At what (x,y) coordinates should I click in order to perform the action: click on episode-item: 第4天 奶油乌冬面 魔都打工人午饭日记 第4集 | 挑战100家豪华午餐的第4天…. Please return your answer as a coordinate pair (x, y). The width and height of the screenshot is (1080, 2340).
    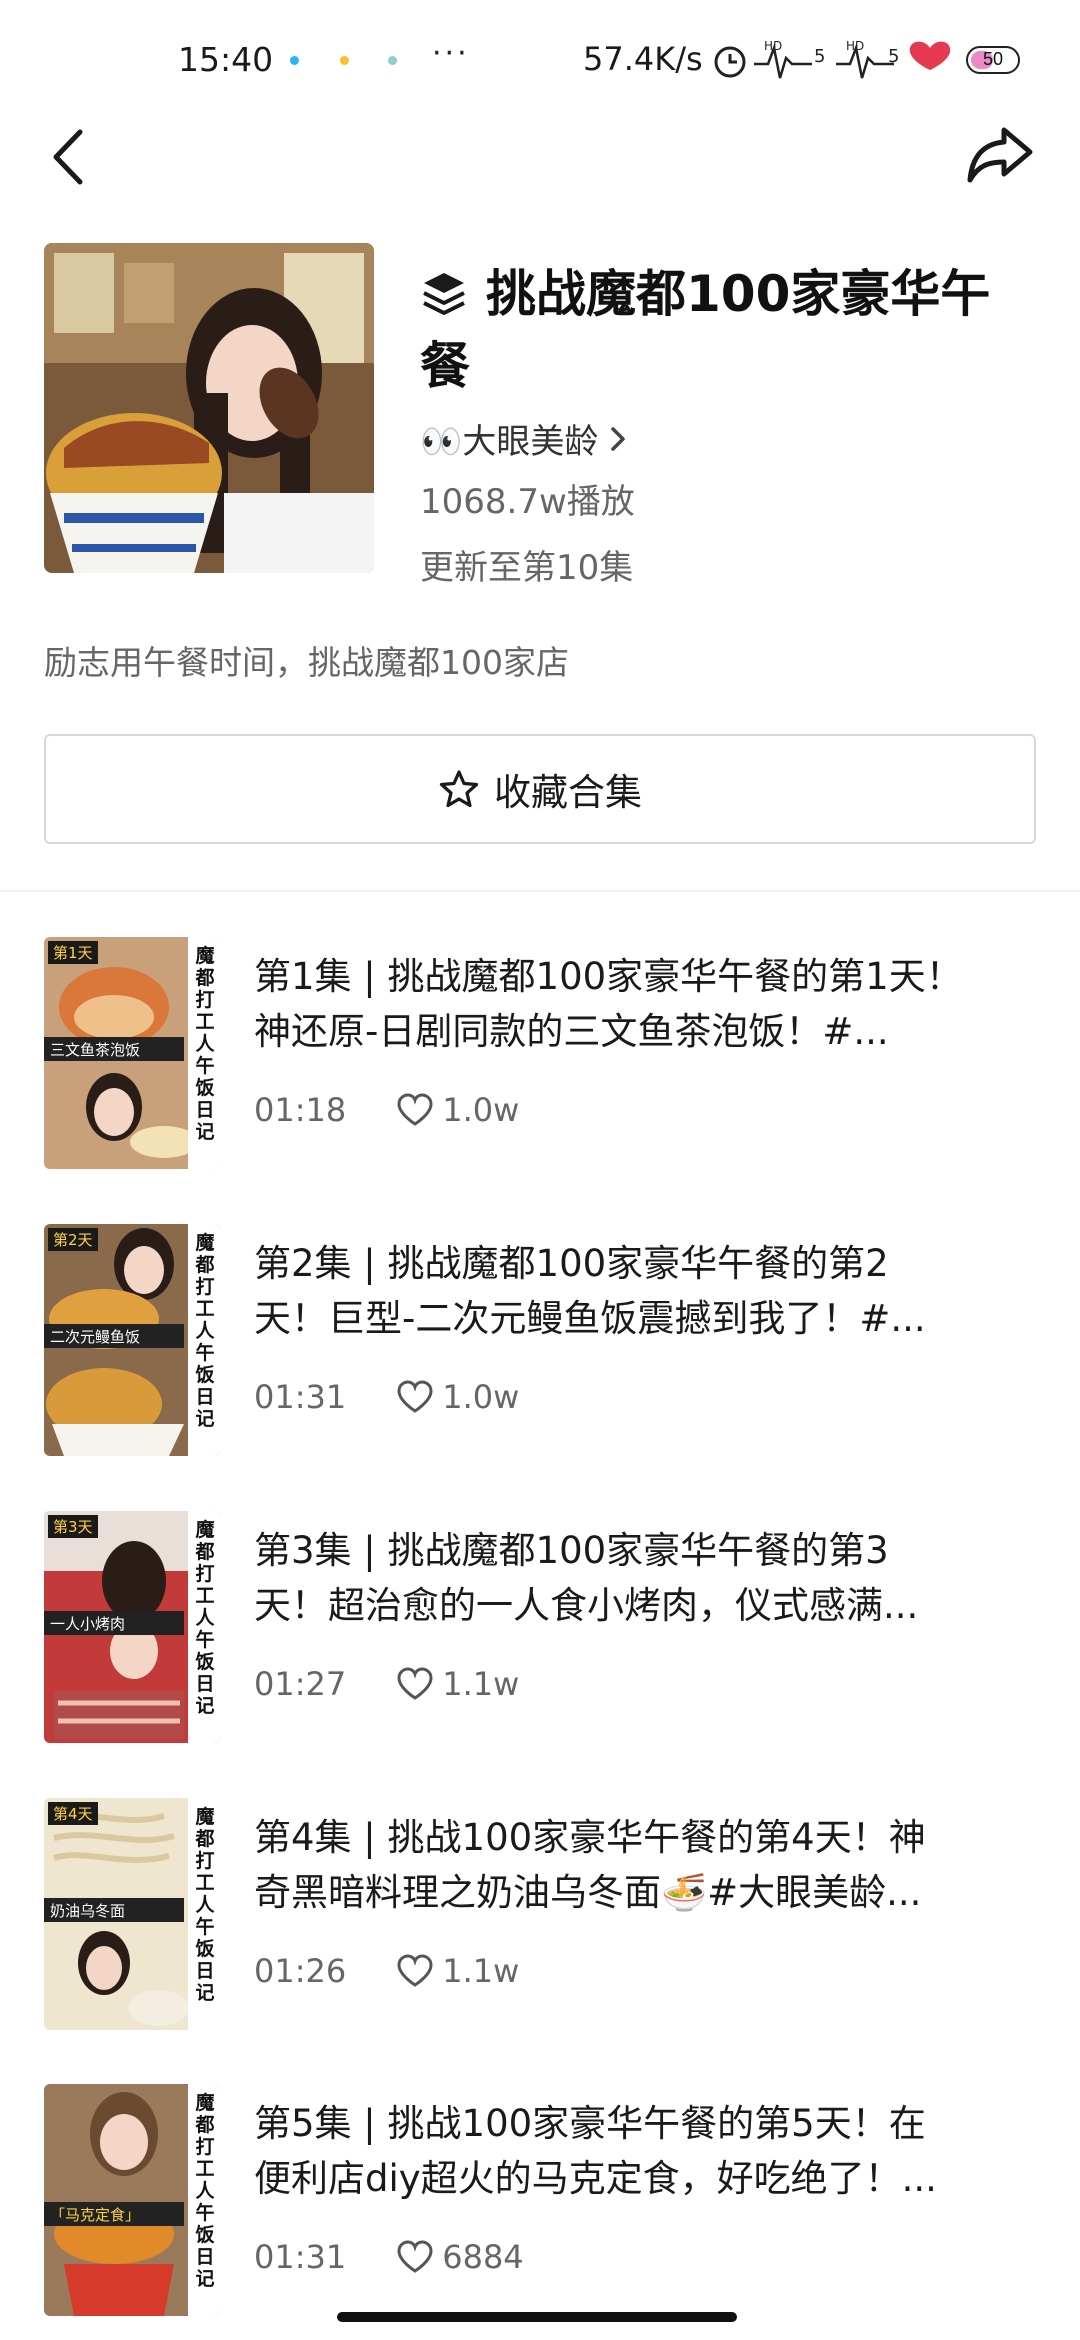
    Looking at the image, I should click on (544, 1915).